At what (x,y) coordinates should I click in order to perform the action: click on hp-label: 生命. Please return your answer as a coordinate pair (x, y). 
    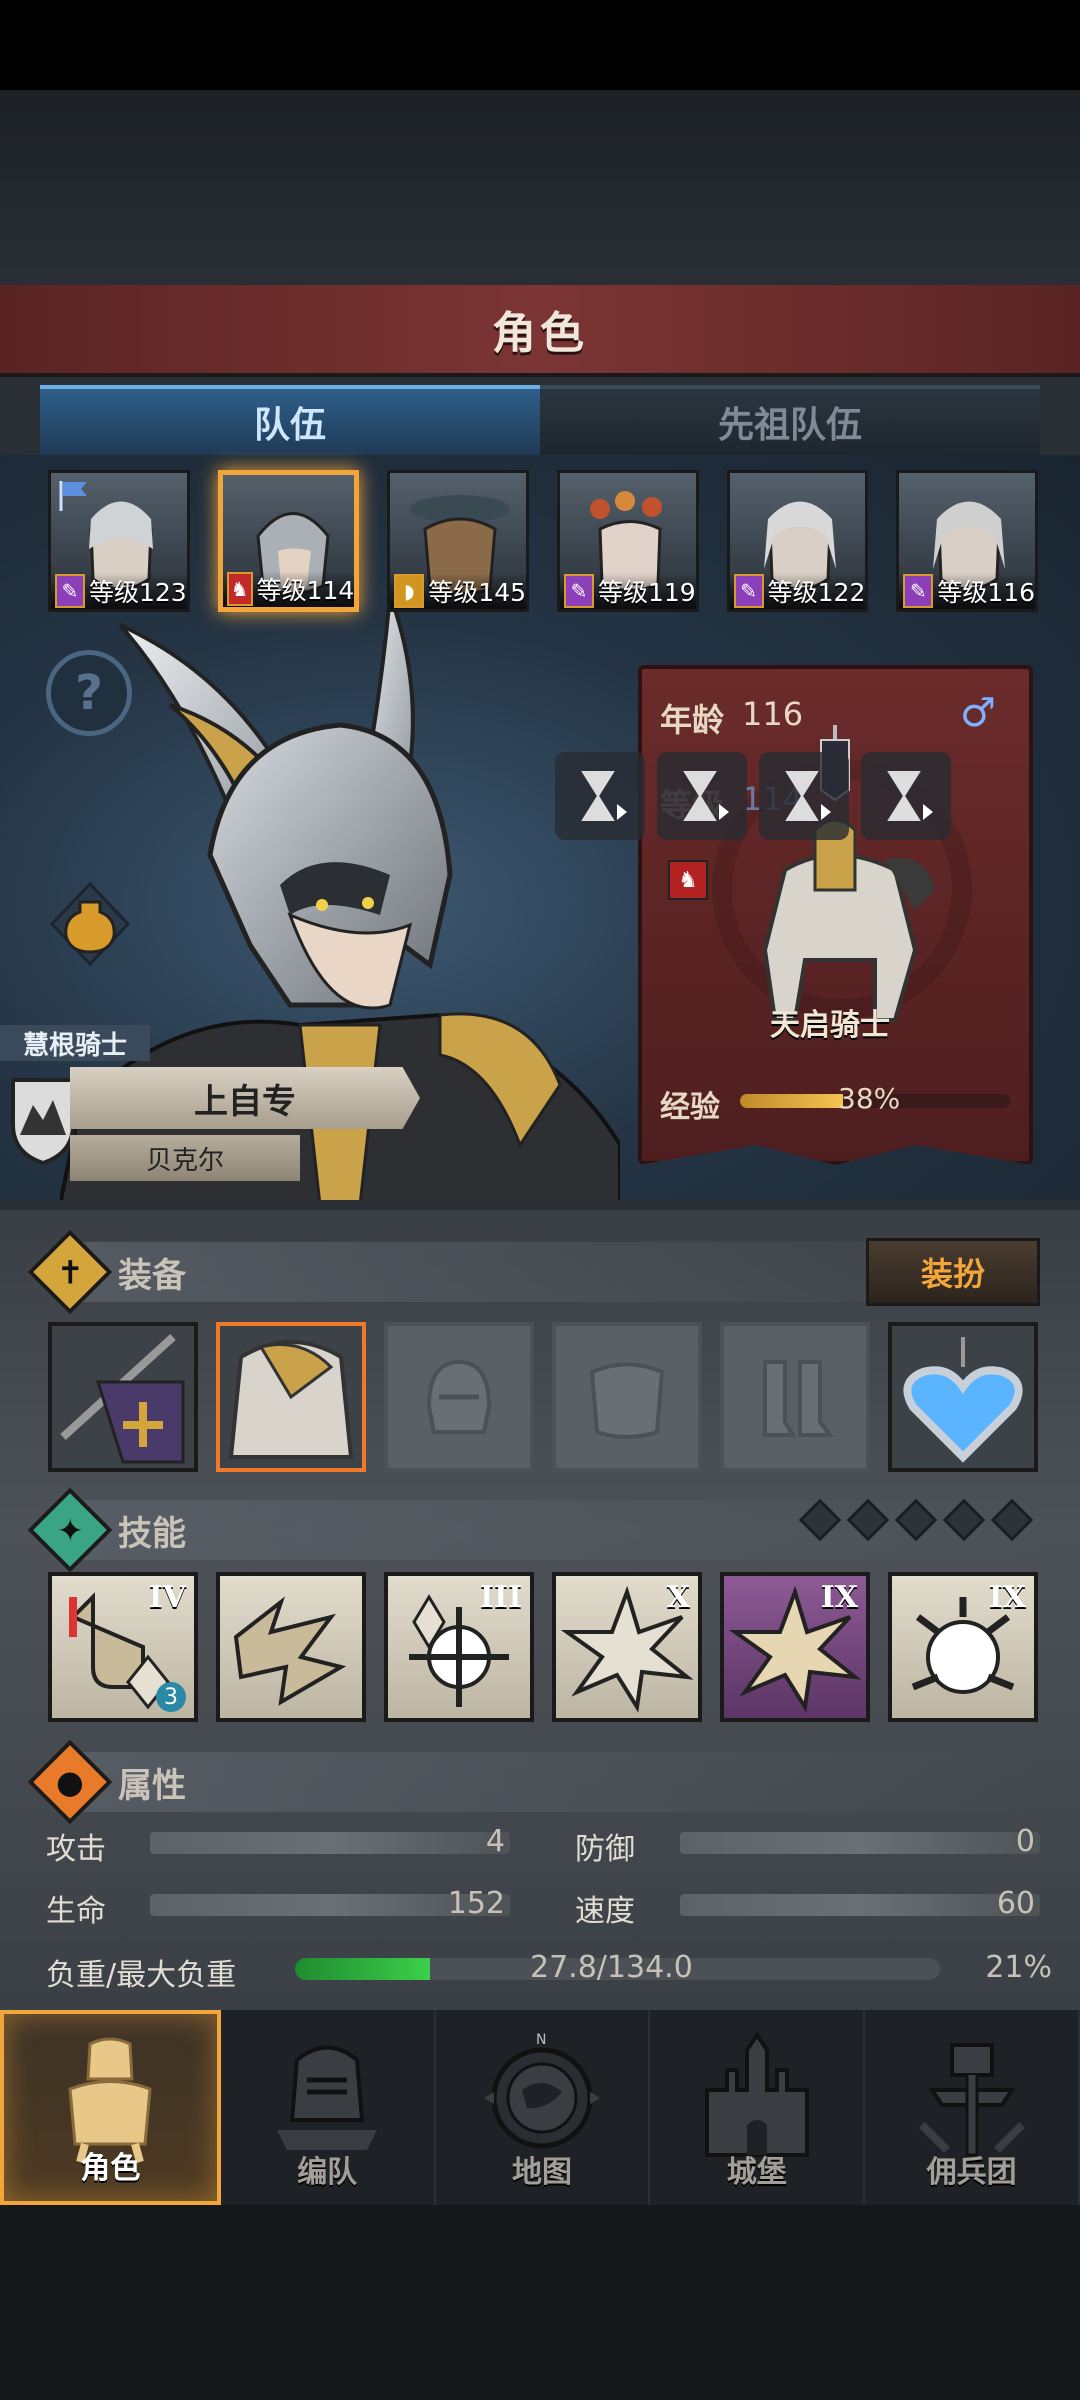
    Looking at the image, I should click on (76, 1911).